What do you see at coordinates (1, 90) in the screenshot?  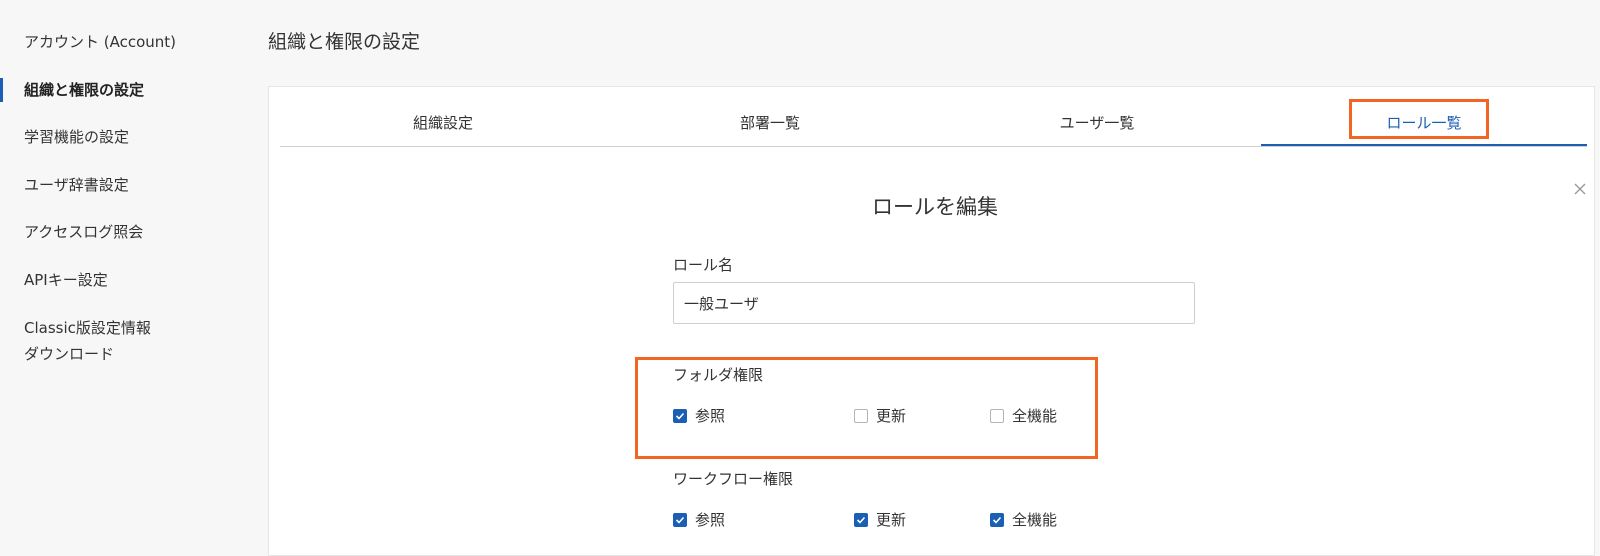 I see `active-indicator` at bounding box center [1, 90].